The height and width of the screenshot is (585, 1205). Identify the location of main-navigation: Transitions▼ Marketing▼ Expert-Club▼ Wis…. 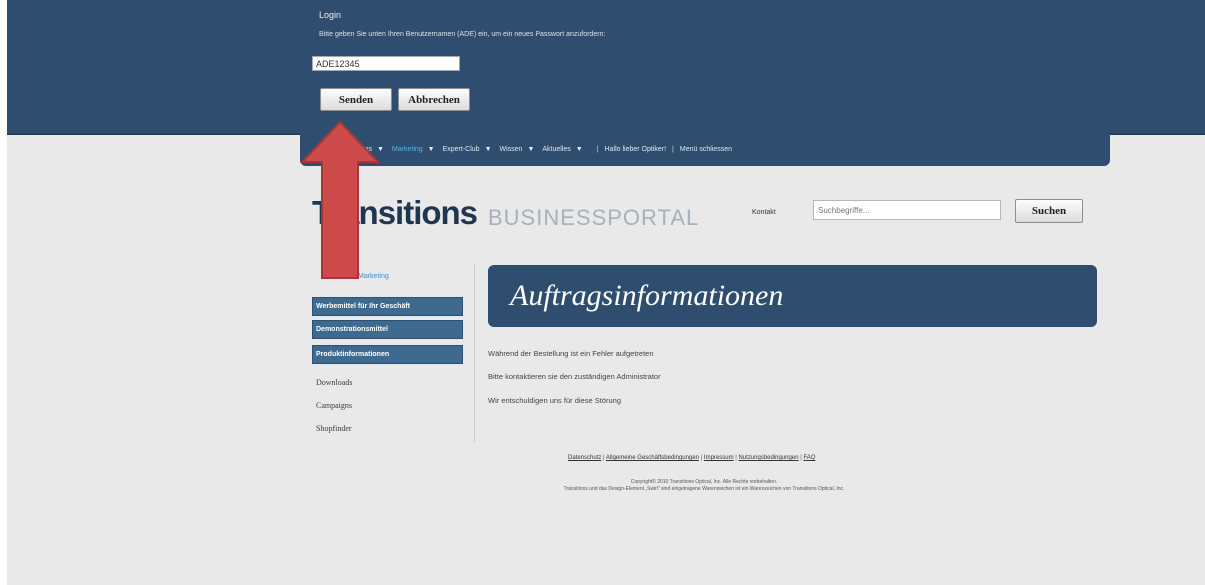
(705, 149).